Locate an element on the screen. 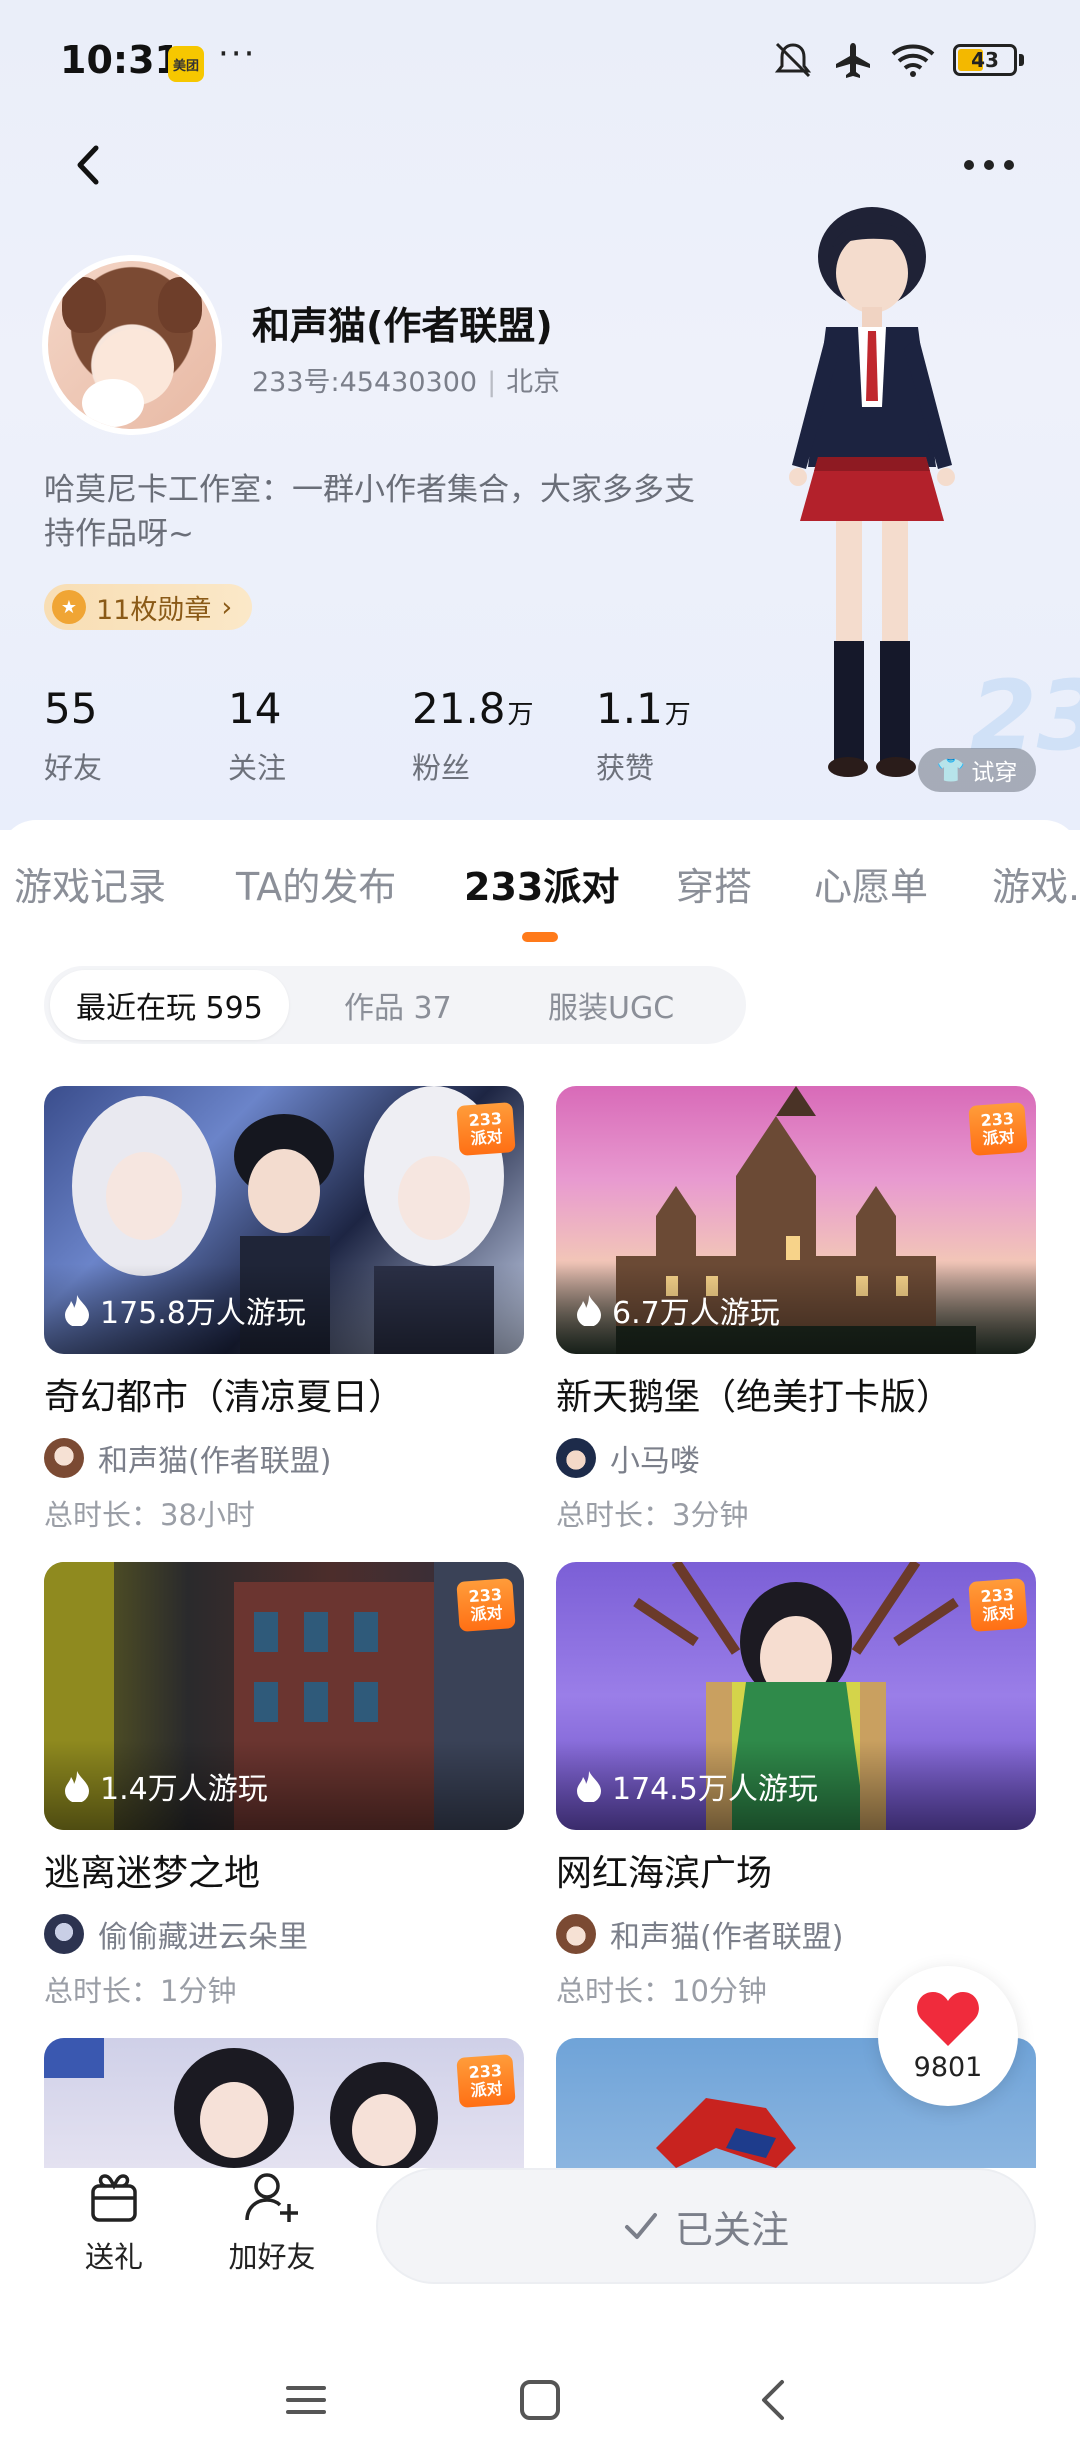  try-on-label: 试穿 is located at coordinates (994, 773).